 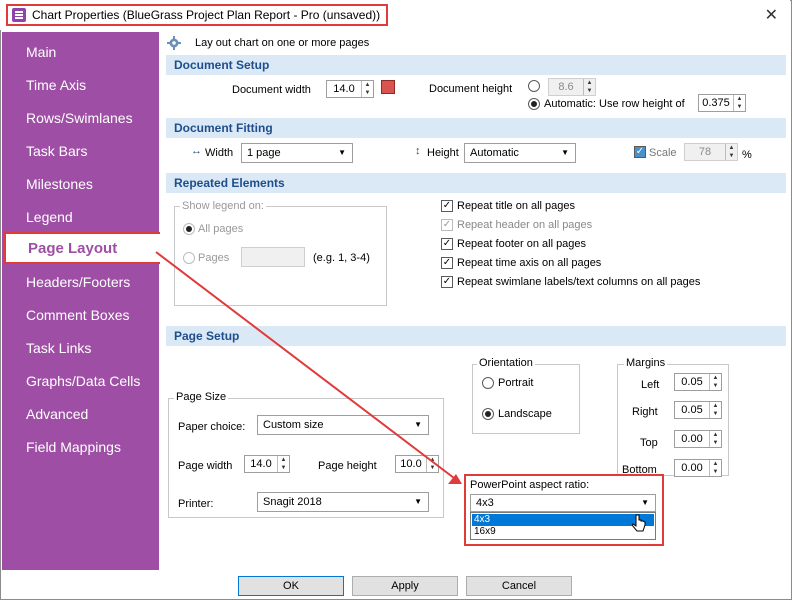 I want to click on scale-unit: %, so click(x=747, y=155).